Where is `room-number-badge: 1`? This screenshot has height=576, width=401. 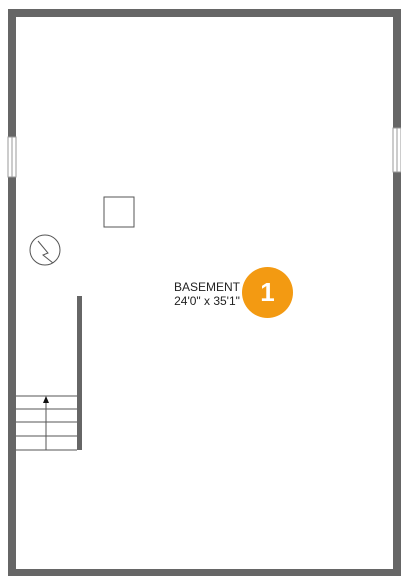
room-number-badge: 1 is located at coordinates (267, 292).